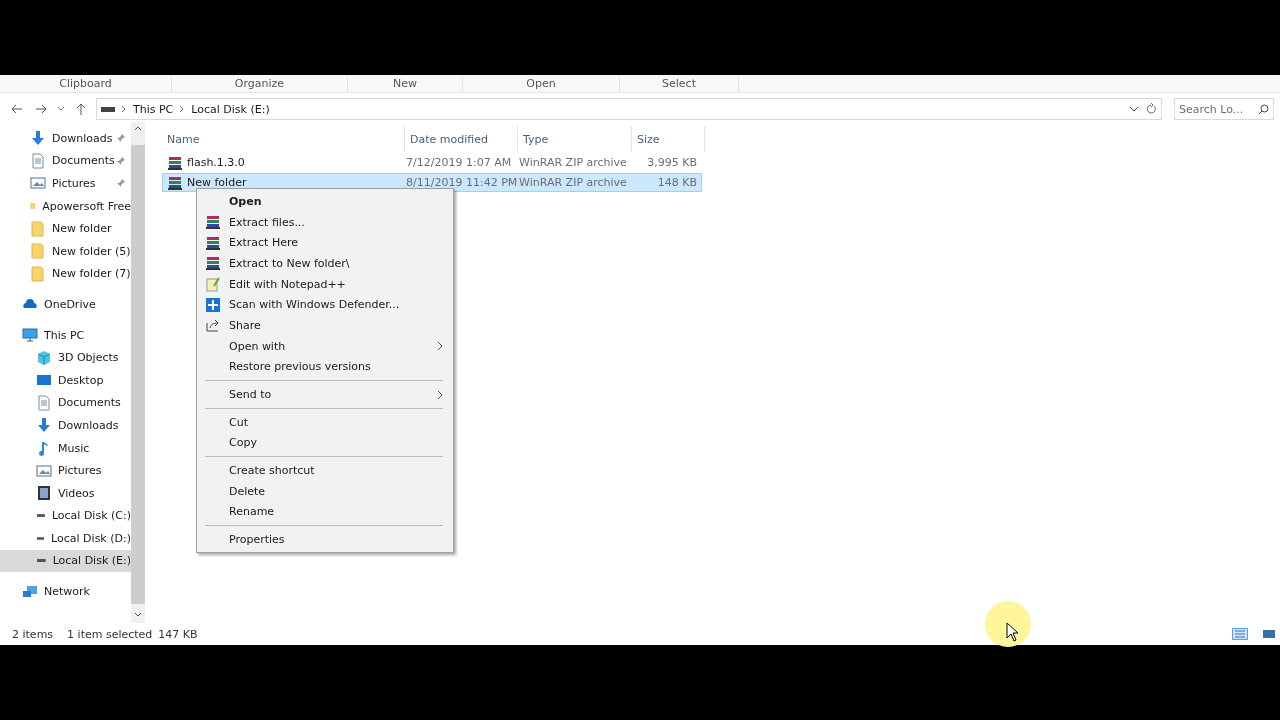 The image size is (1280, 720). Describe the element at coordinates (405, 83) in the screenshot. I see `ribbon-group-label: New` at that location.